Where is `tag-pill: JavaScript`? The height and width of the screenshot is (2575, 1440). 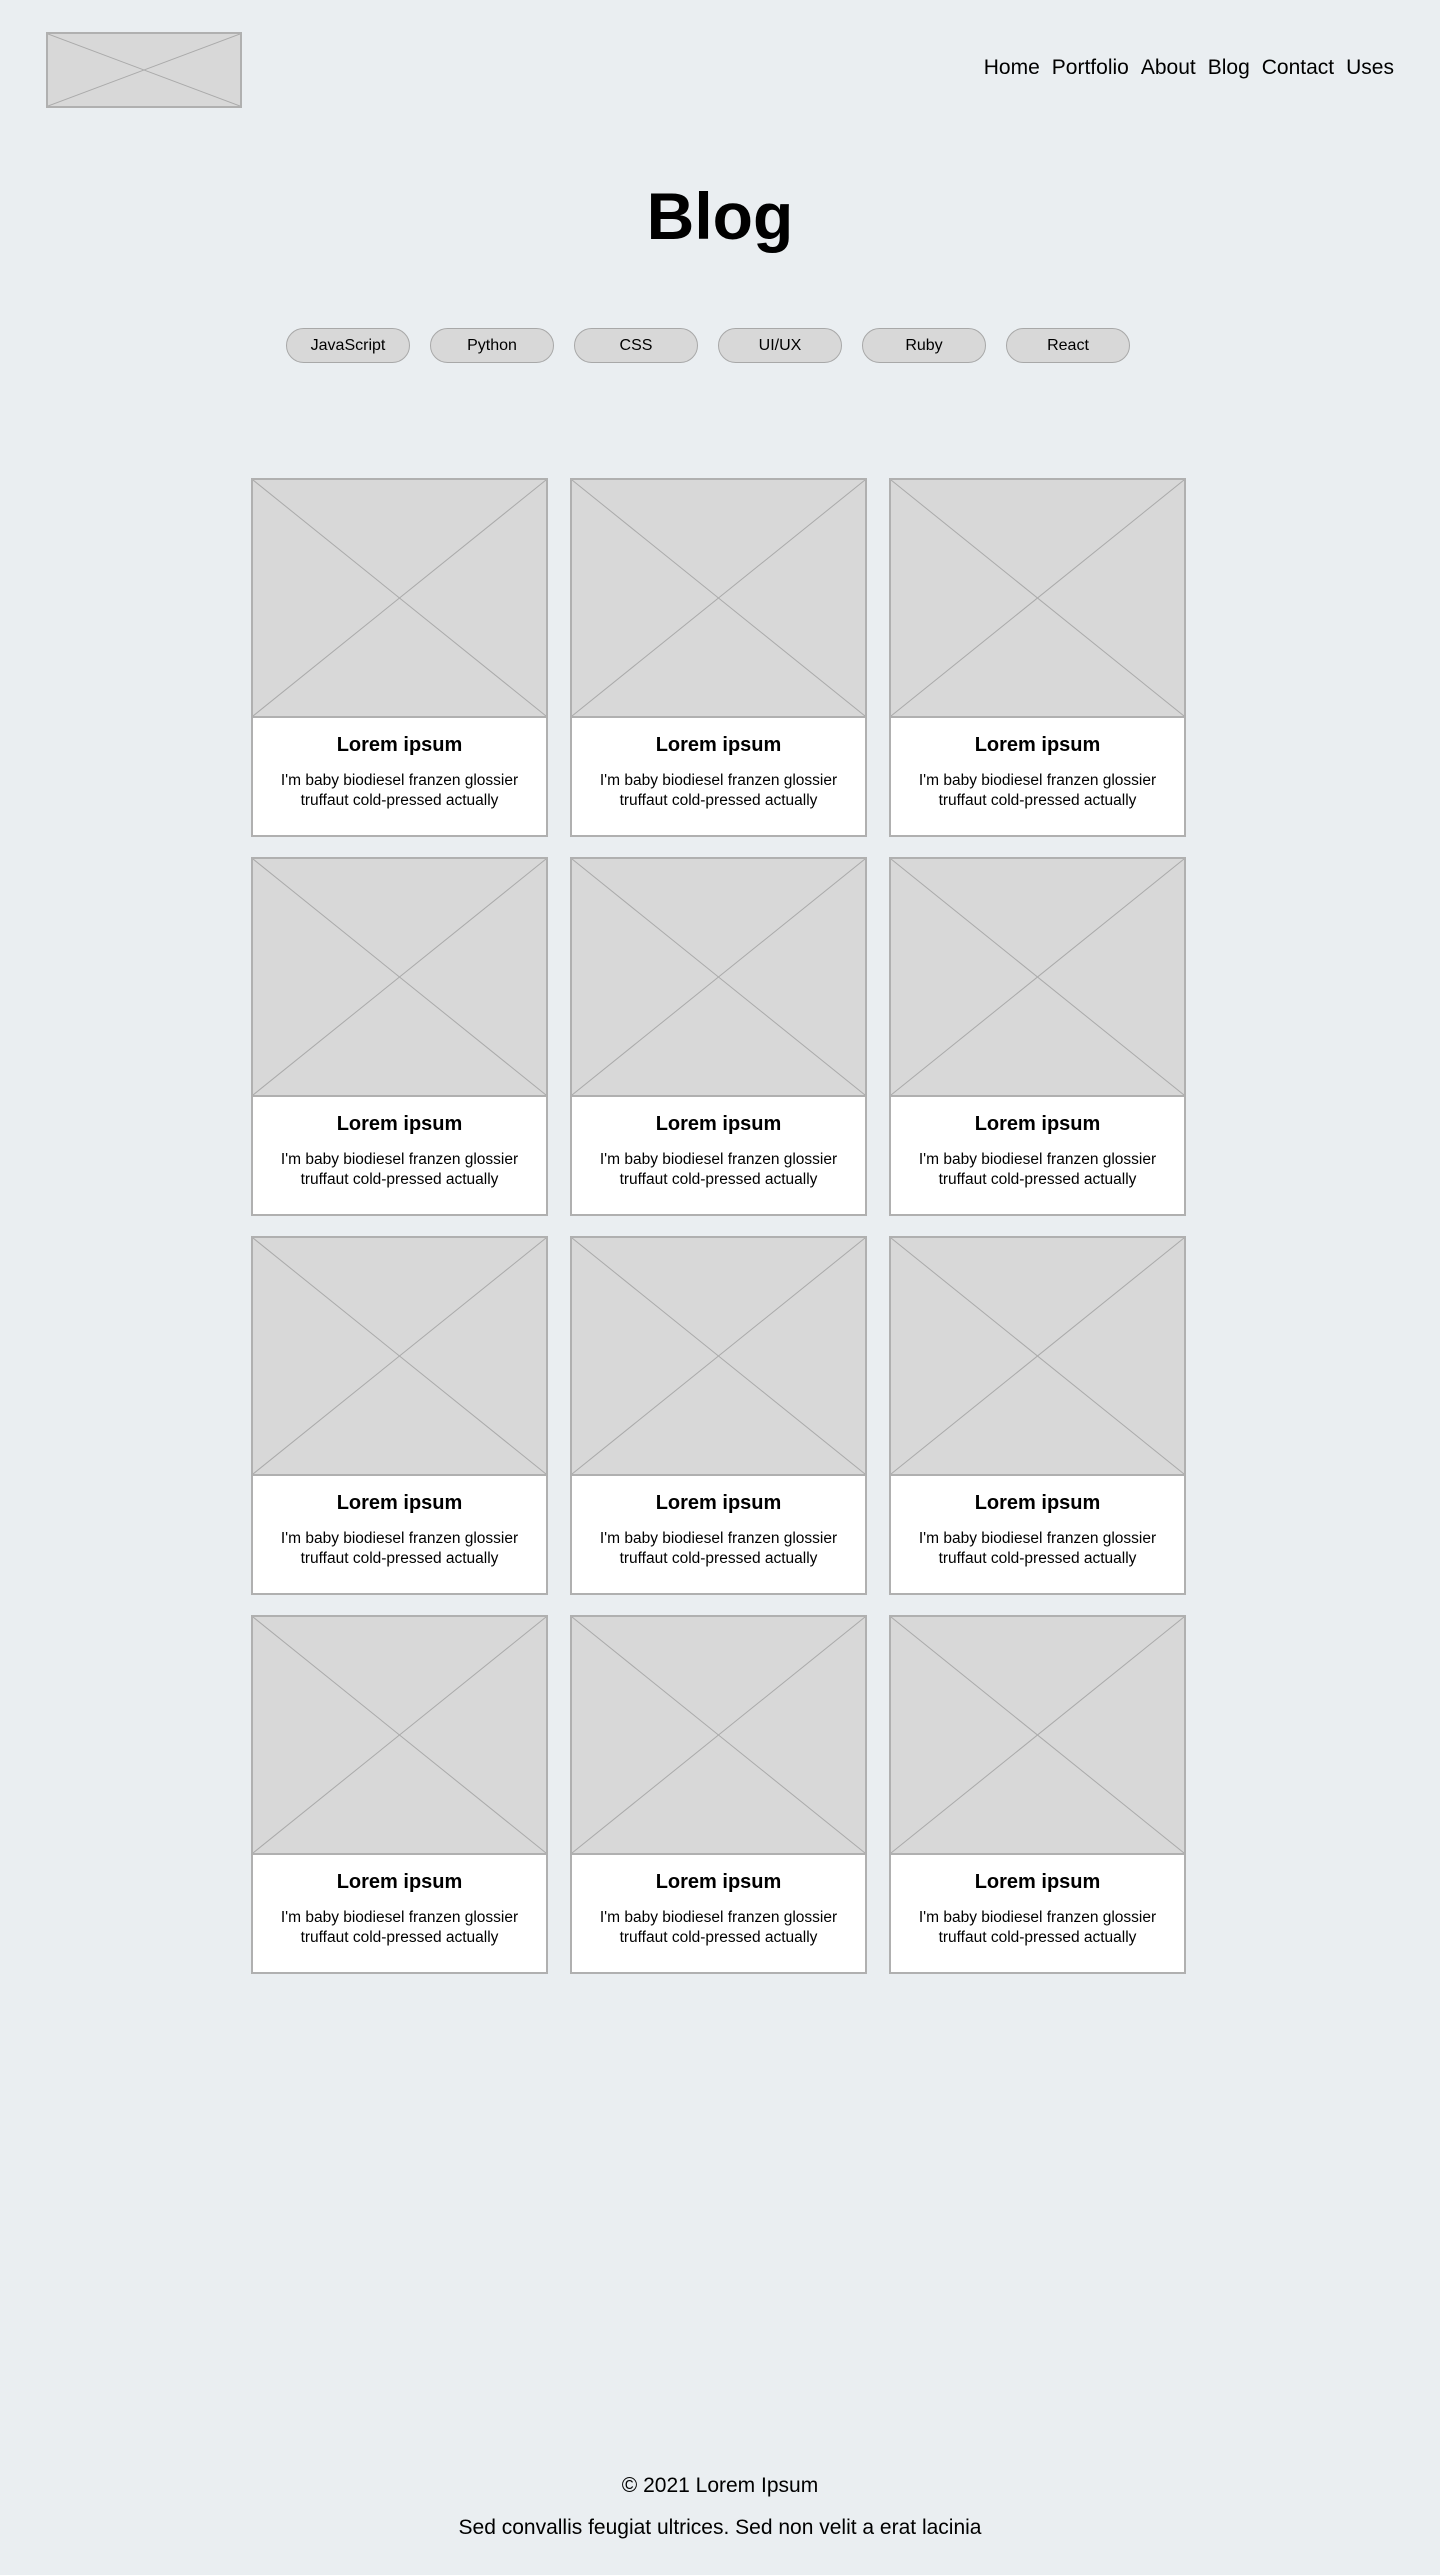 tag-pill: JavaScript is located at coordinates (348, 345).